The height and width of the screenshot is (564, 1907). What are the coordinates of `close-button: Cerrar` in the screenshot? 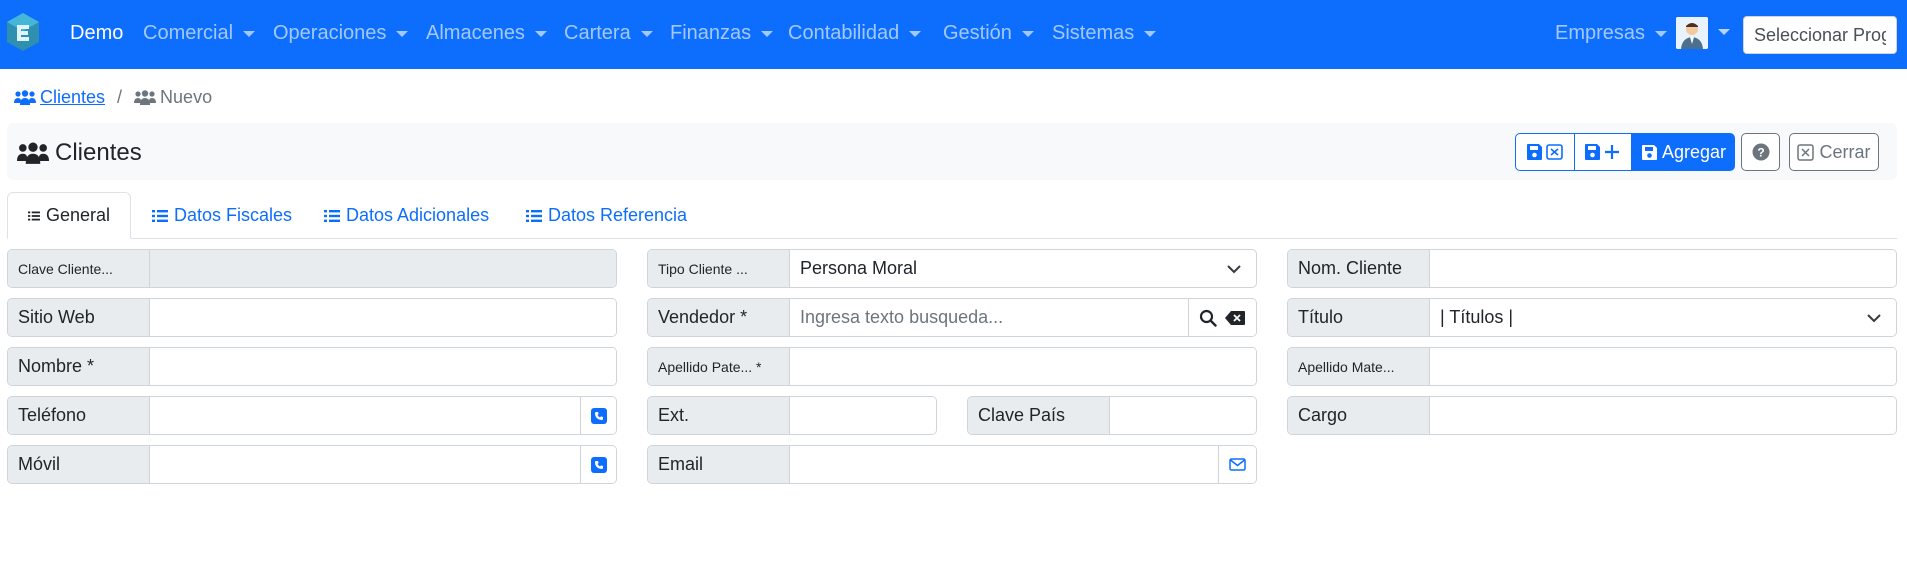 It's located at (1834, 152).